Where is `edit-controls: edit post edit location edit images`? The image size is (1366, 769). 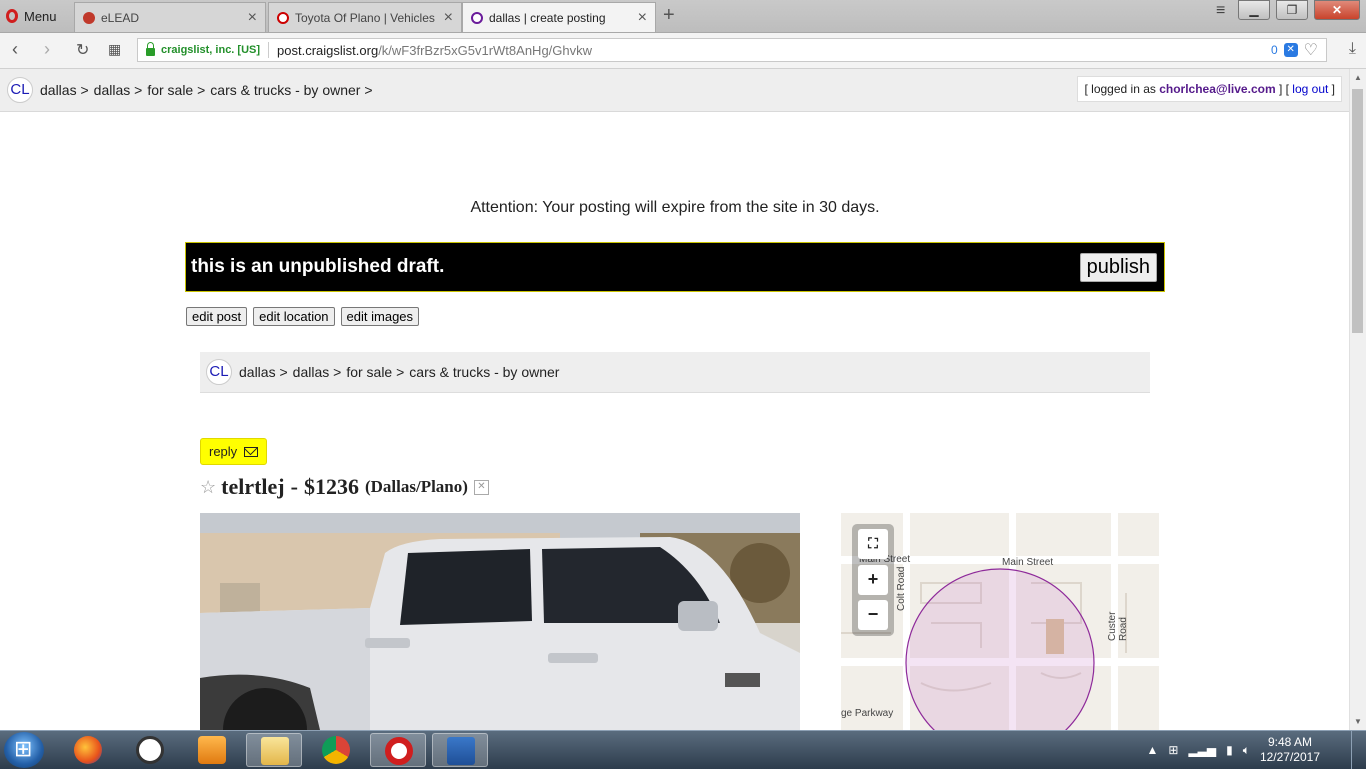 edit-controls: edit post edit location edit images is located at coordinates (303, 316).